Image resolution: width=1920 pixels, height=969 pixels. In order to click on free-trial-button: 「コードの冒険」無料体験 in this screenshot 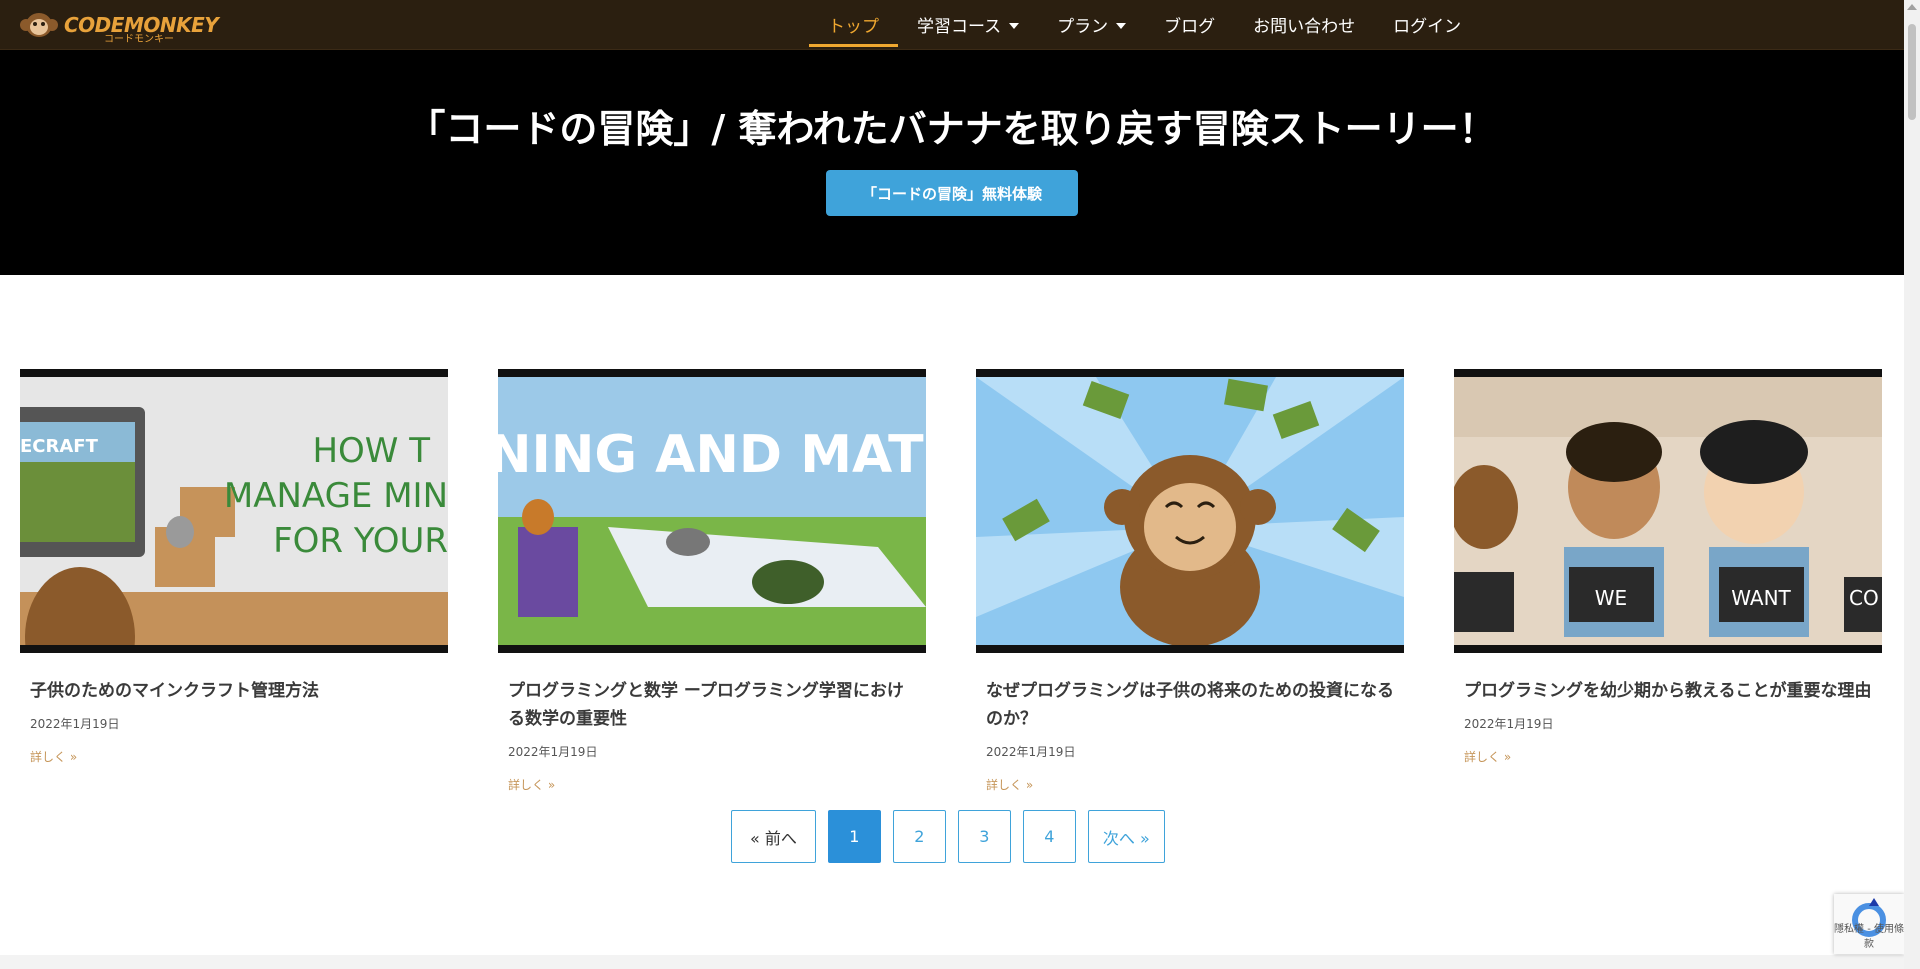, I will do `click(952, 193)`.